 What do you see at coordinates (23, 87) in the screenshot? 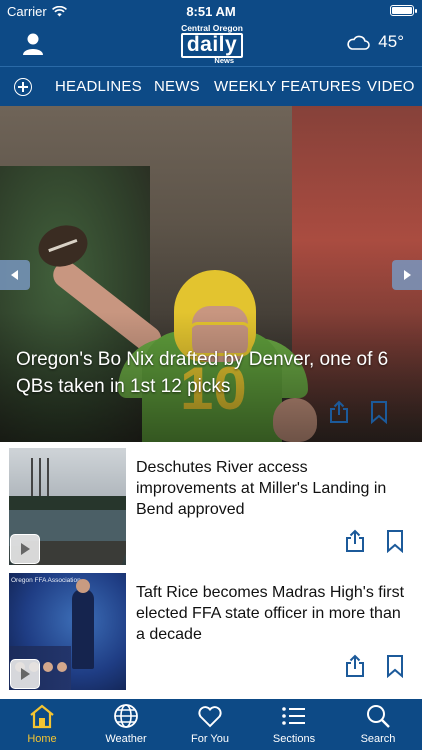
I see `add-section-icon` at bounding box center [23, 87].